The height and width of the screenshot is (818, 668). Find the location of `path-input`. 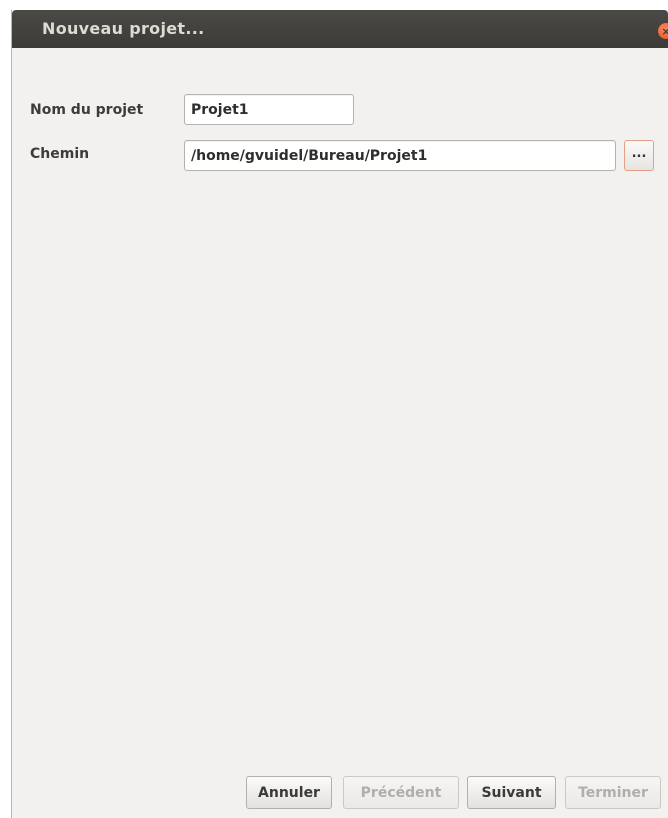

path-input is located at coordinates (400, 155).